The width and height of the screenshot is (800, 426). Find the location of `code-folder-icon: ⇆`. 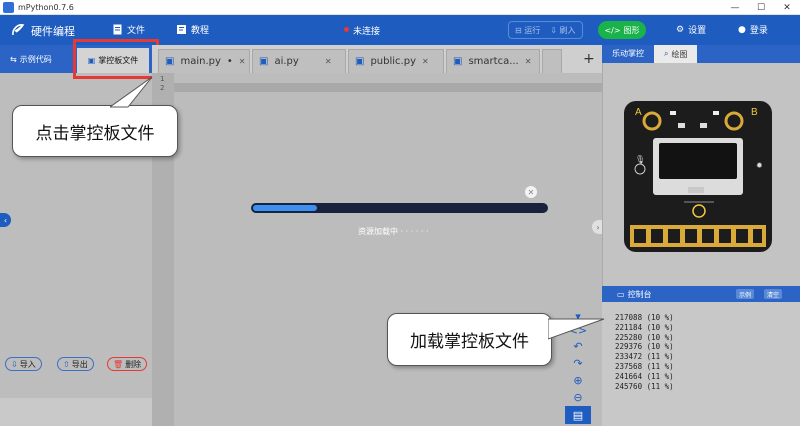

code-folder-icon: ⇆ is located at coordinates (13, 59).